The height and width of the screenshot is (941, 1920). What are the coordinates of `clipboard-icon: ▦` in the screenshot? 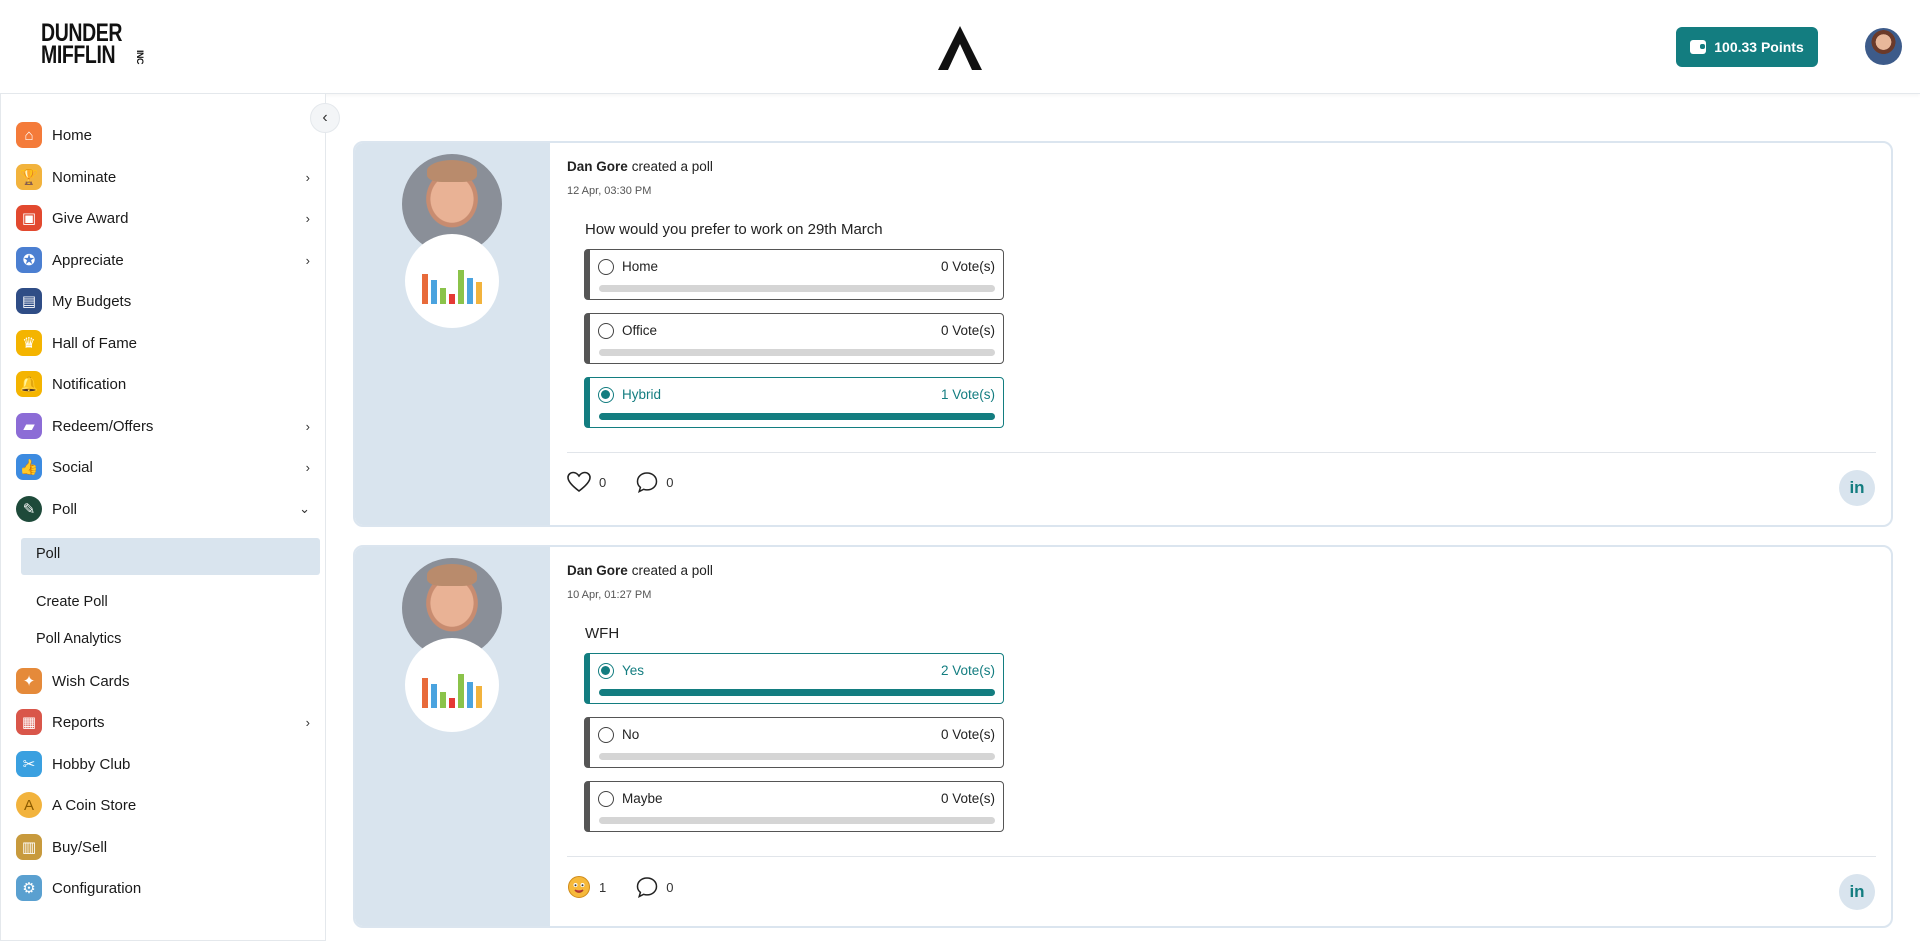 It's located at (29, 722).